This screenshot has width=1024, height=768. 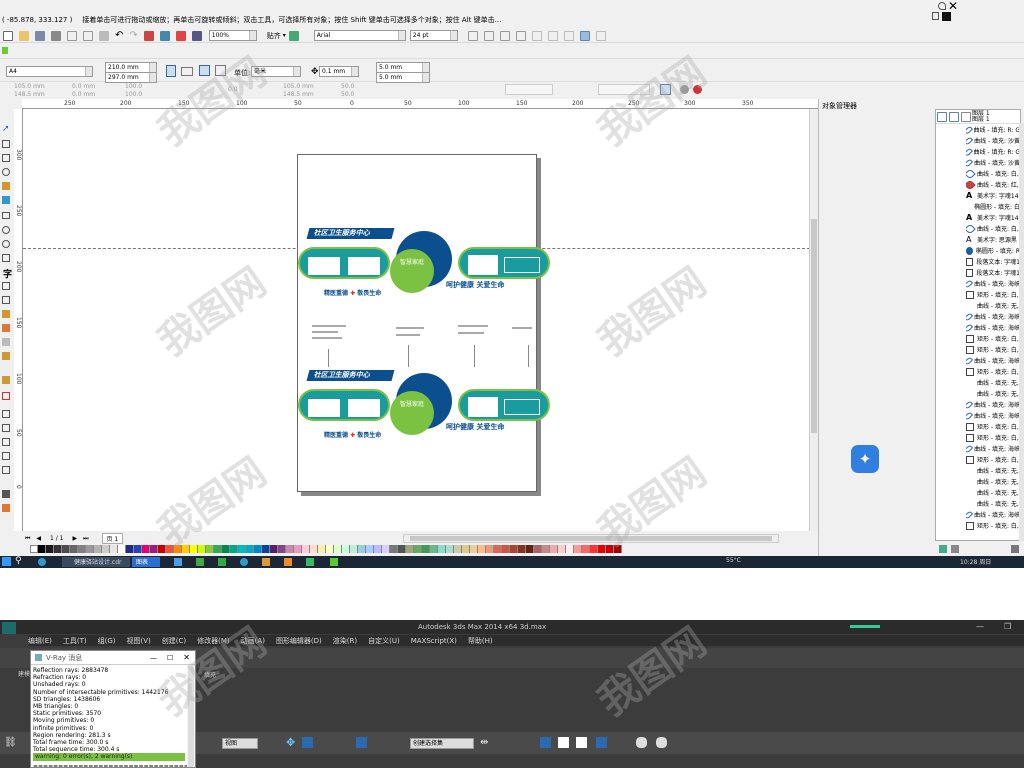 What do you see at coordinates (27, 539) in the screenshot?
I see `first-page-icon: ⏮` at bounding box center [27, 539].